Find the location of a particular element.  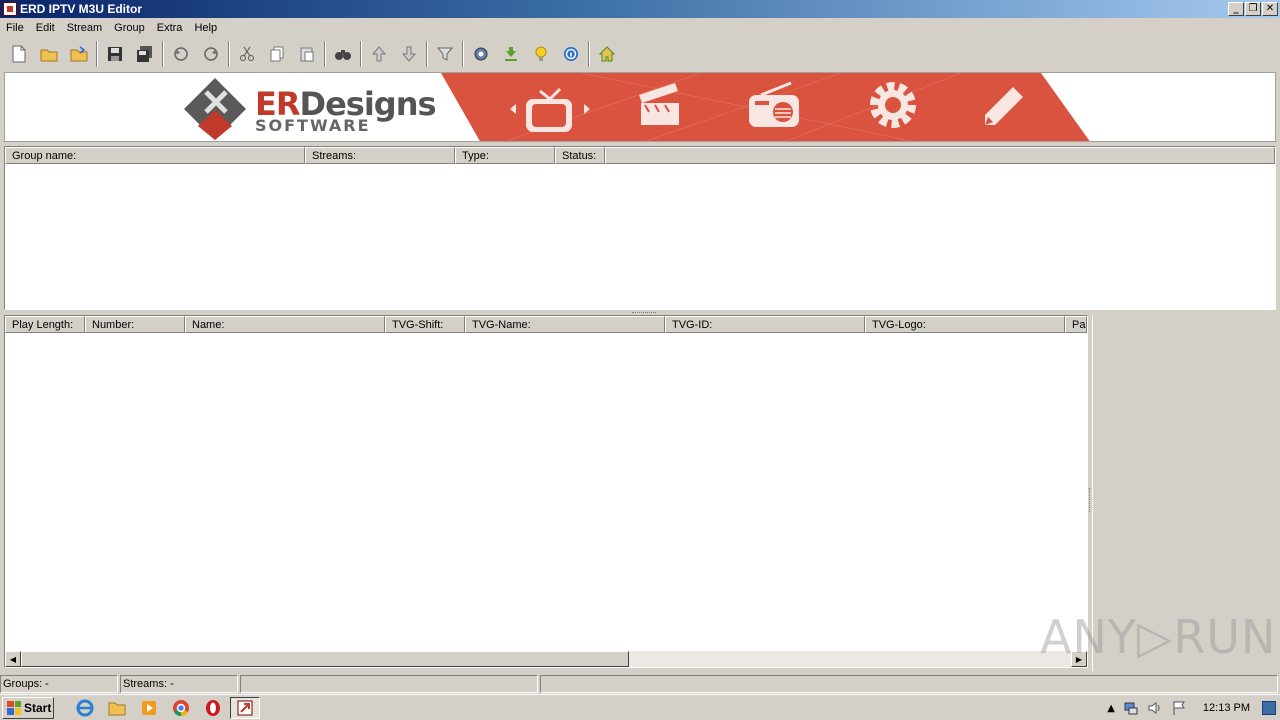

gear-icon is located at coordinates (893, 105).